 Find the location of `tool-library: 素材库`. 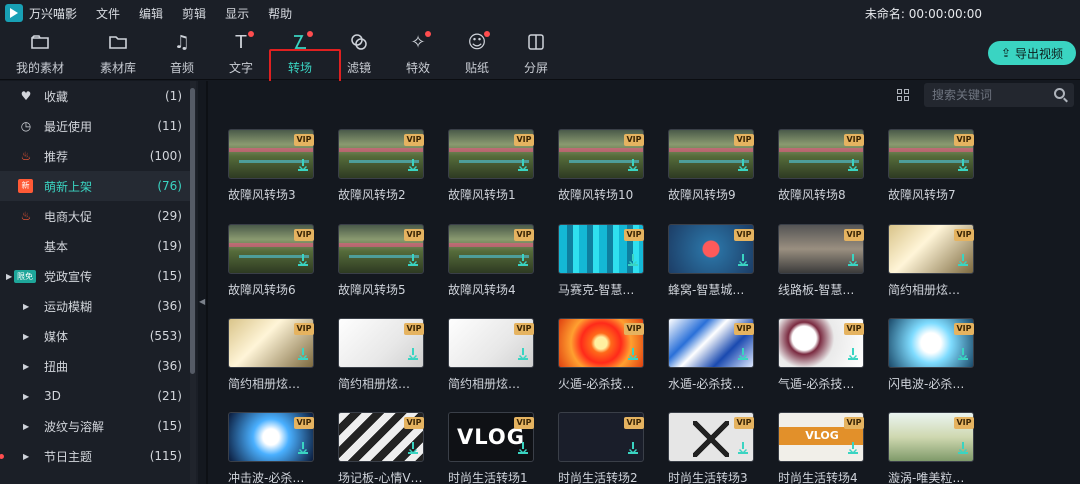

tool-library: 素材库 is located at coordinates (118, 53).